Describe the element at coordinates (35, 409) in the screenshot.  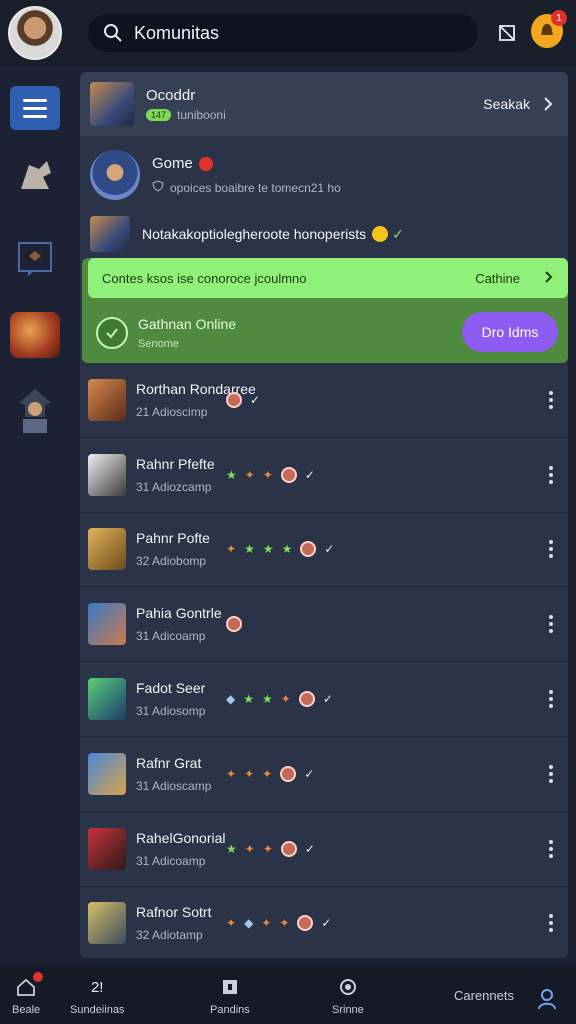
I see `rail-hero-icon` at that location.